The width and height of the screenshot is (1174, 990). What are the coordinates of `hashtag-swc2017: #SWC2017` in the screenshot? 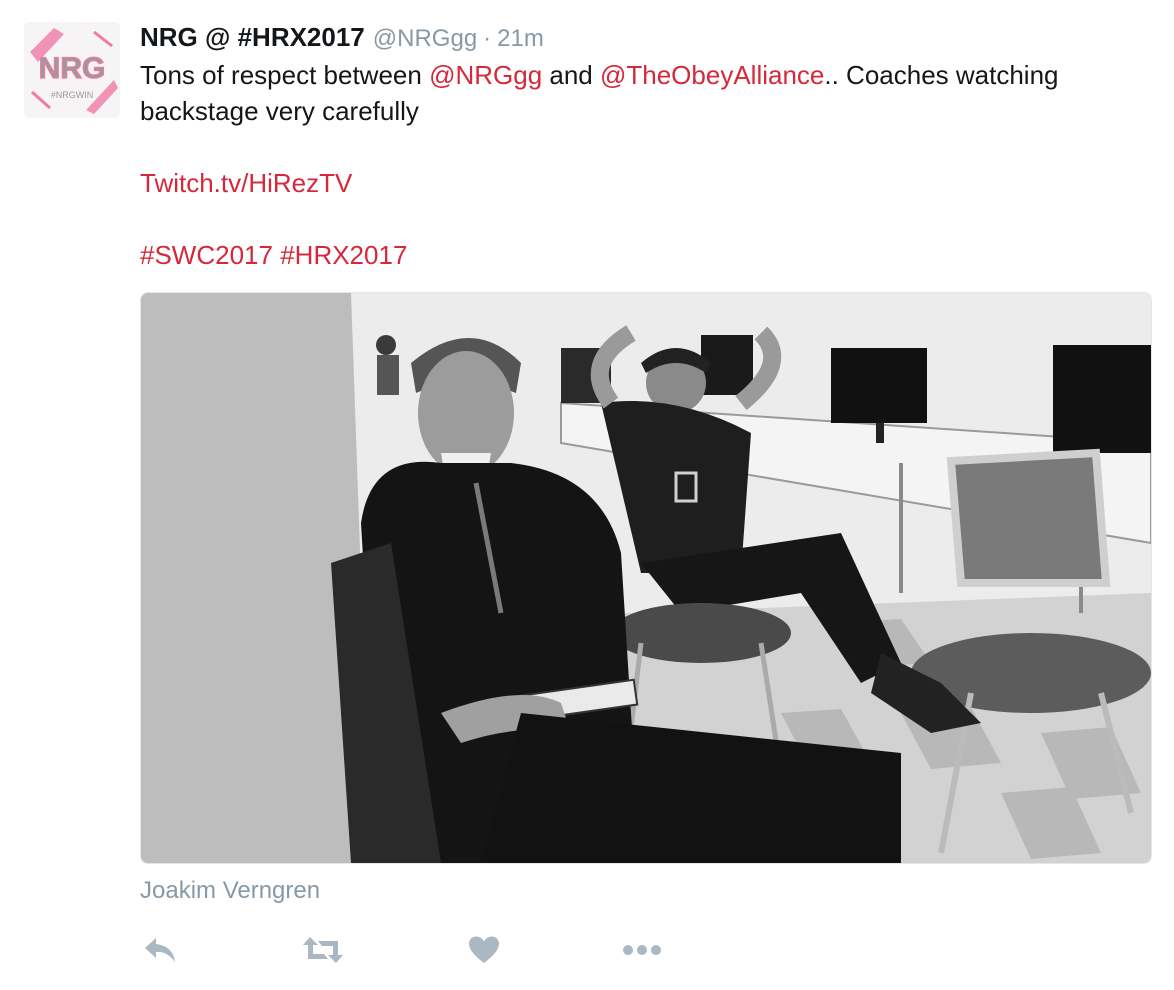 It's located at (206, 255).